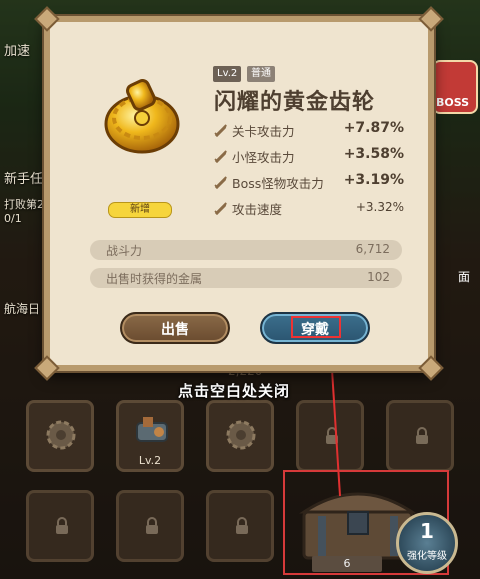  What do you see at coordinates (278, 183) in the screenshot?
I see `stat-name: Boss怪物攻击力` at bounding box center [278, 183].